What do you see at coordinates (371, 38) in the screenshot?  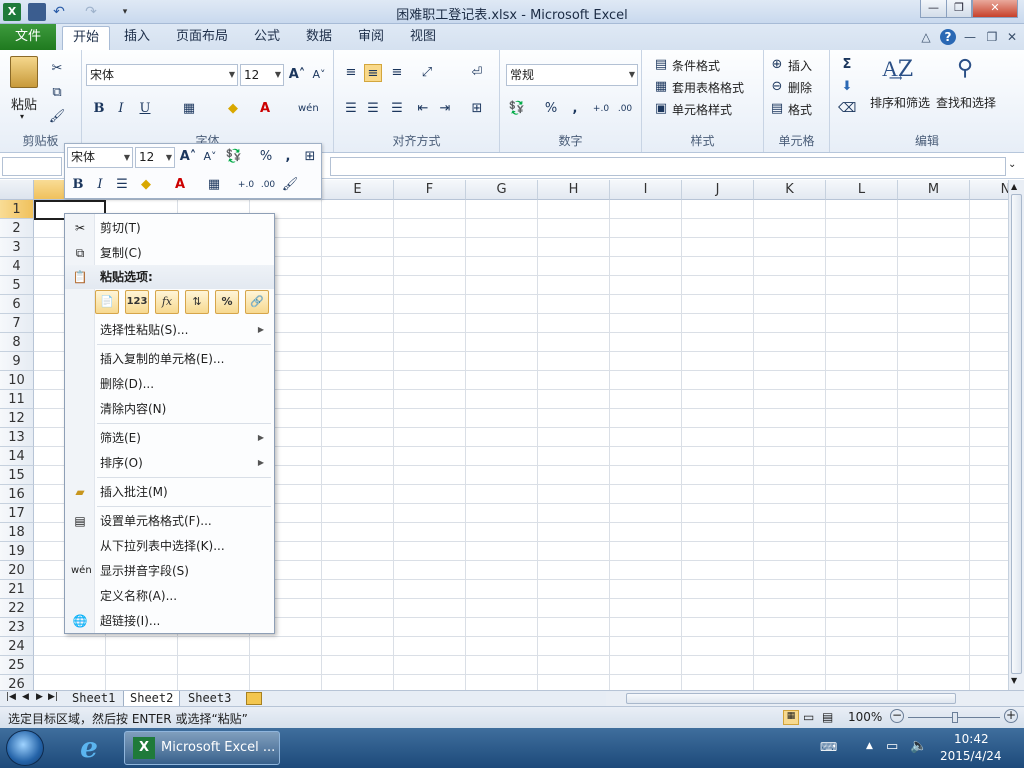 I see `tab-review: 审阅` at bounding box center [371, 38].